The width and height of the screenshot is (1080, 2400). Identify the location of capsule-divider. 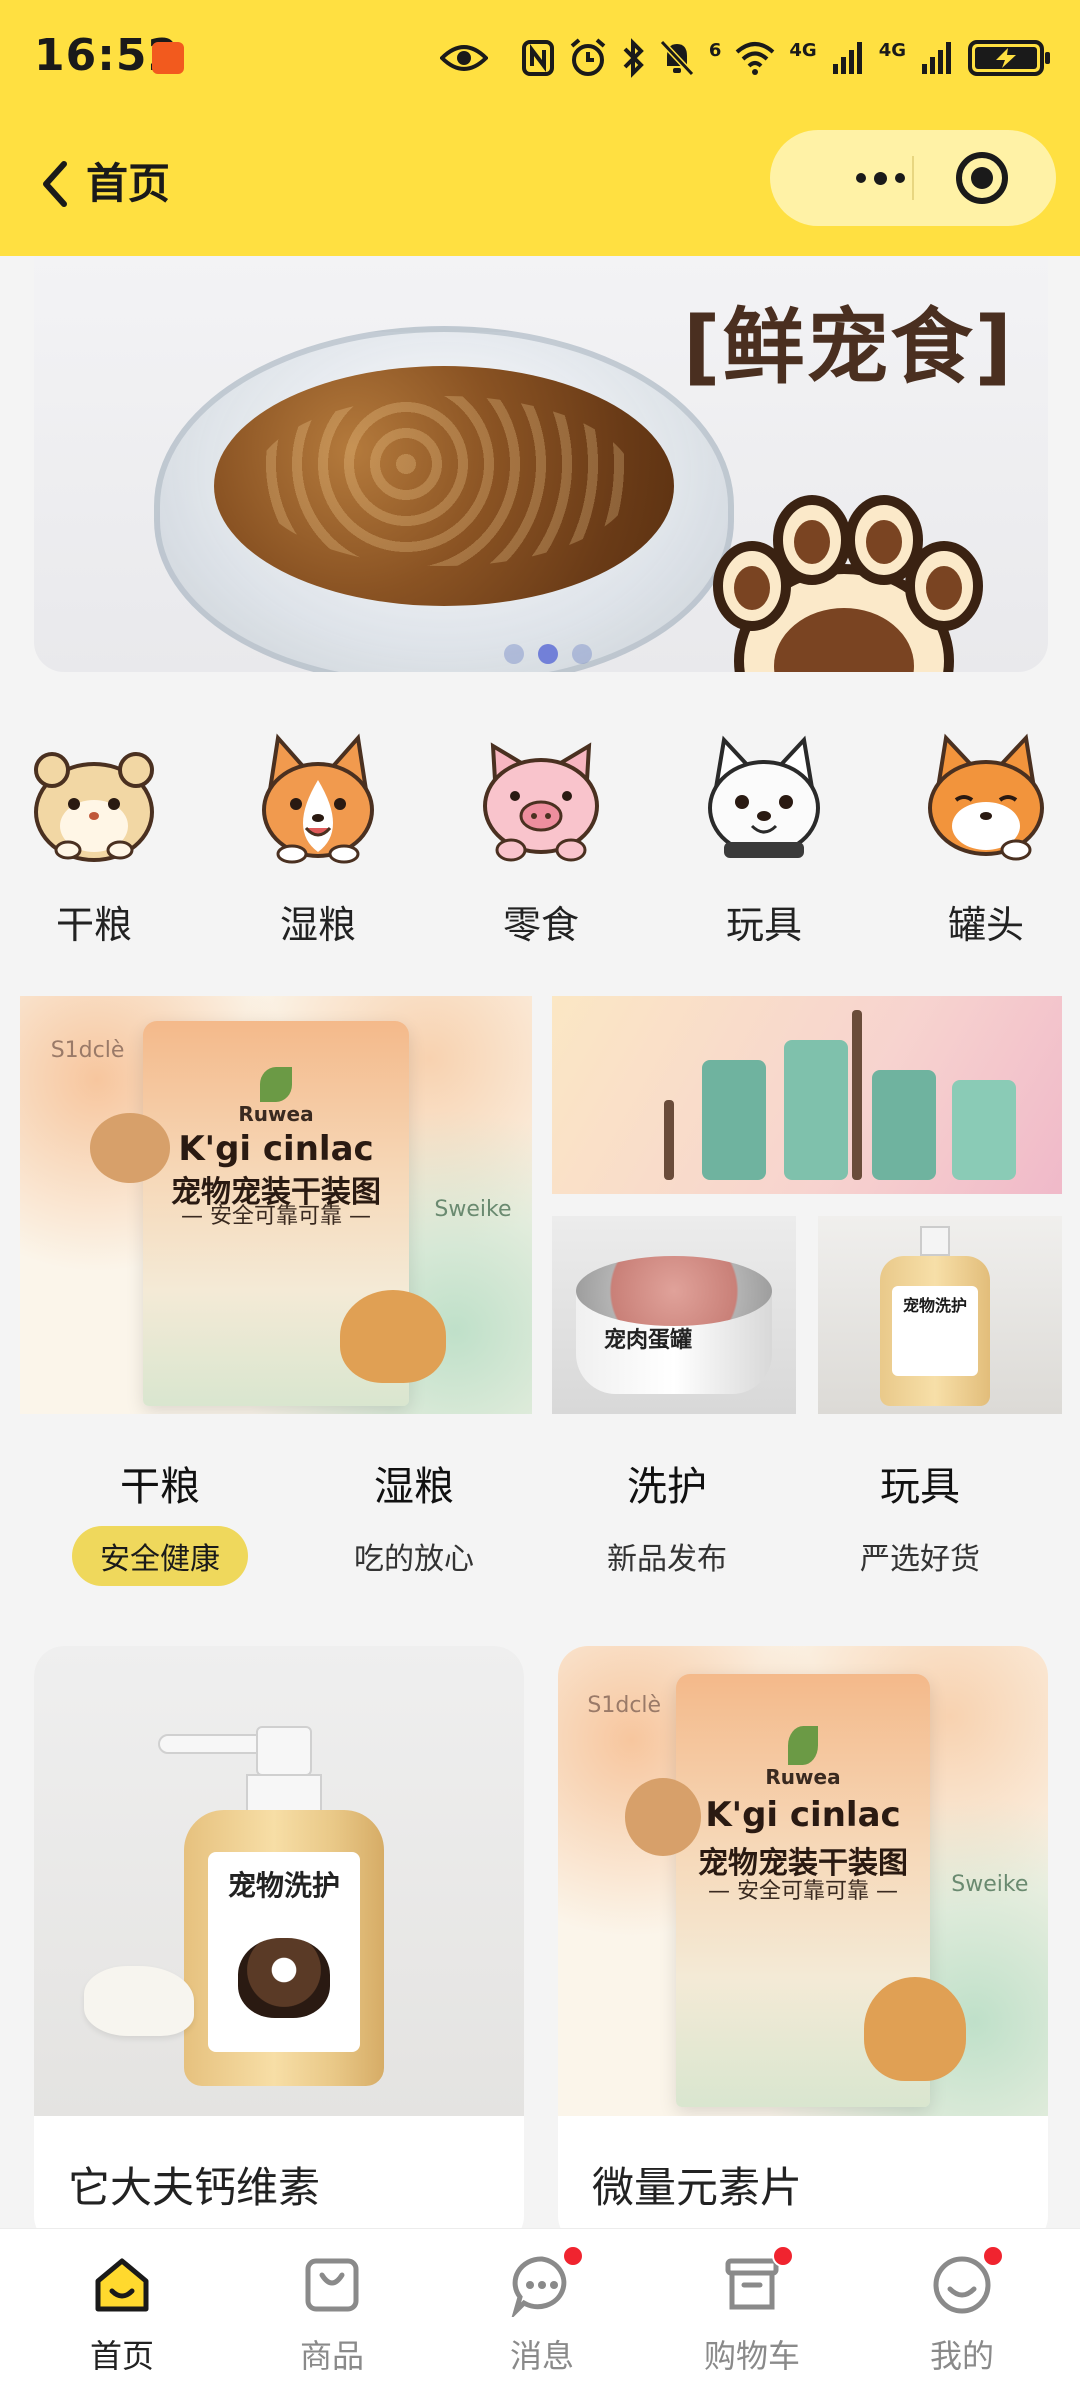
(913, 178).